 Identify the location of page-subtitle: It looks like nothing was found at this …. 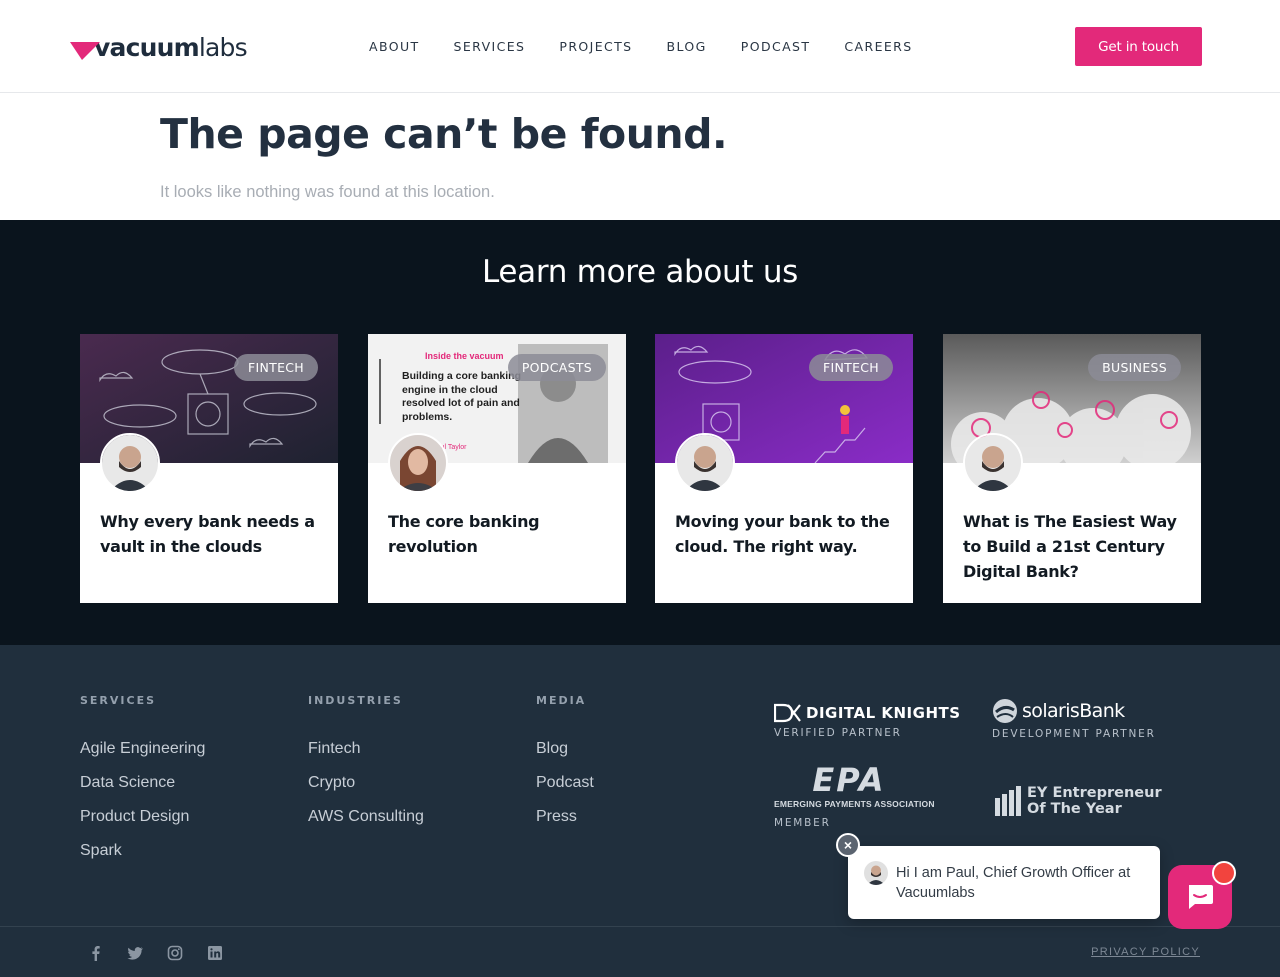
(327, 192).